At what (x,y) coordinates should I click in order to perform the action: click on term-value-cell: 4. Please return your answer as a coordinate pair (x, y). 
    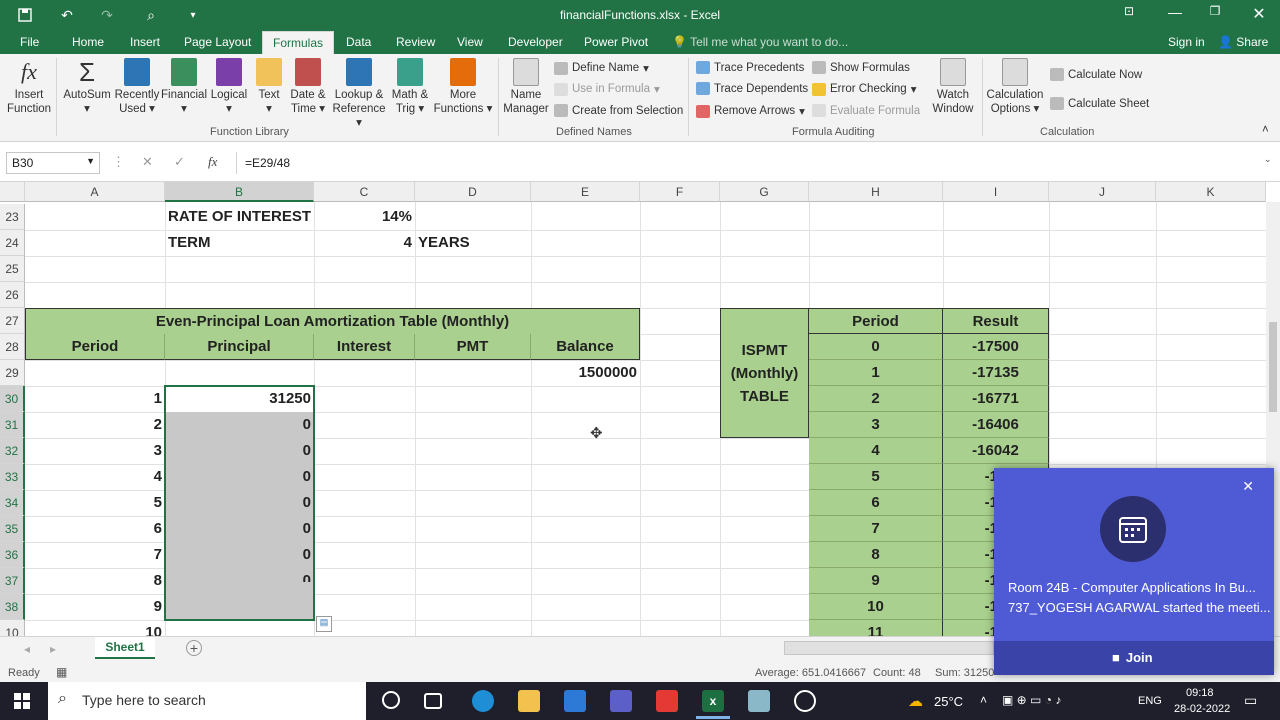
    Looking at the image, I should click on (364, 243).